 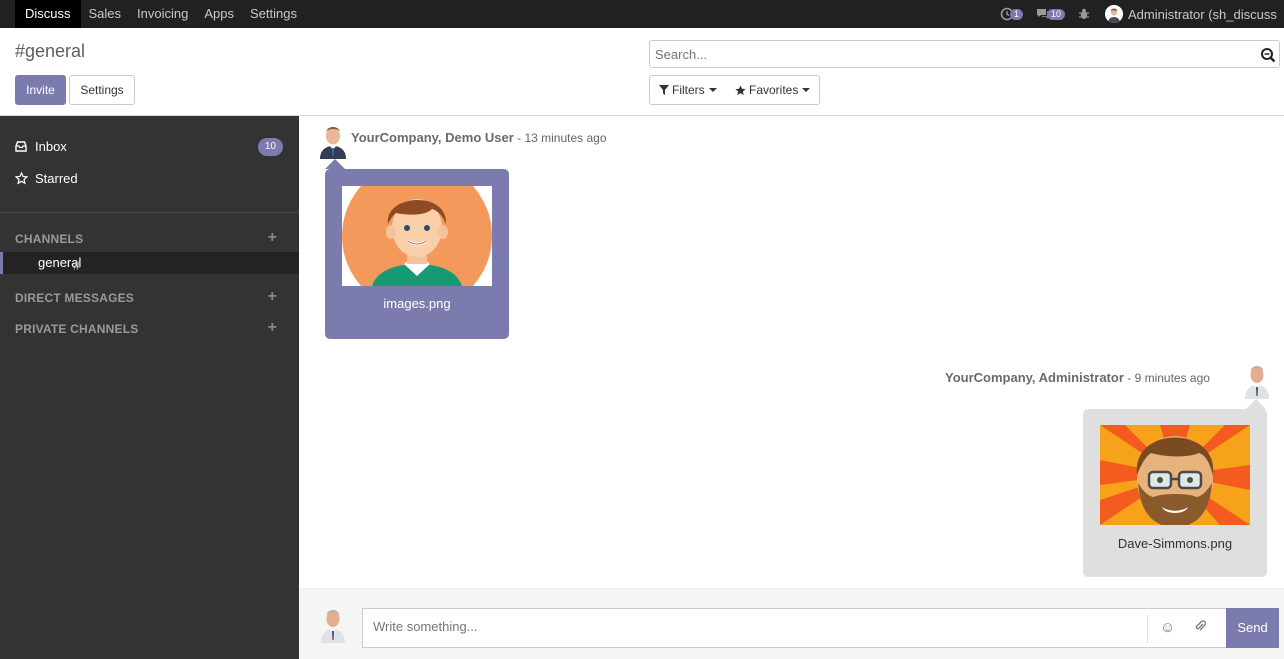 I want to click on bug-icon, so click(x=1084, y=13).